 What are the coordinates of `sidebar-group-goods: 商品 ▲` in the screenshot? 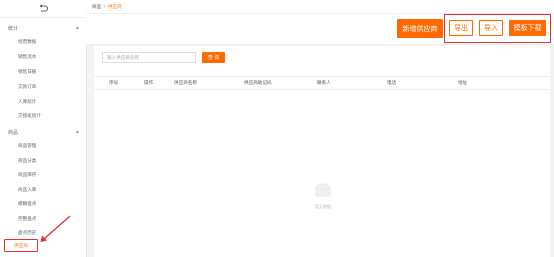 It's located at (43, 132).